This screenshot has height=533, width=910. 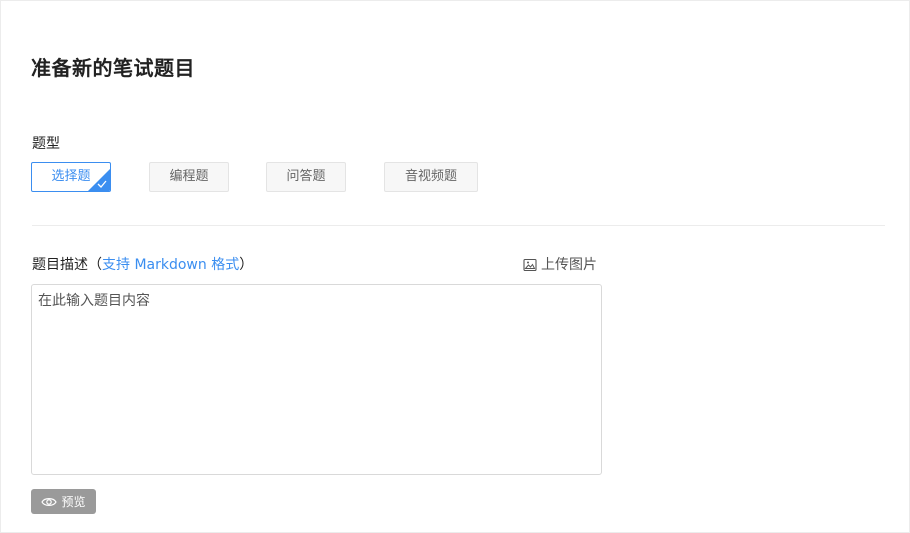 I want to click on type-option-label: 选择题, so click(x=71, y=176).